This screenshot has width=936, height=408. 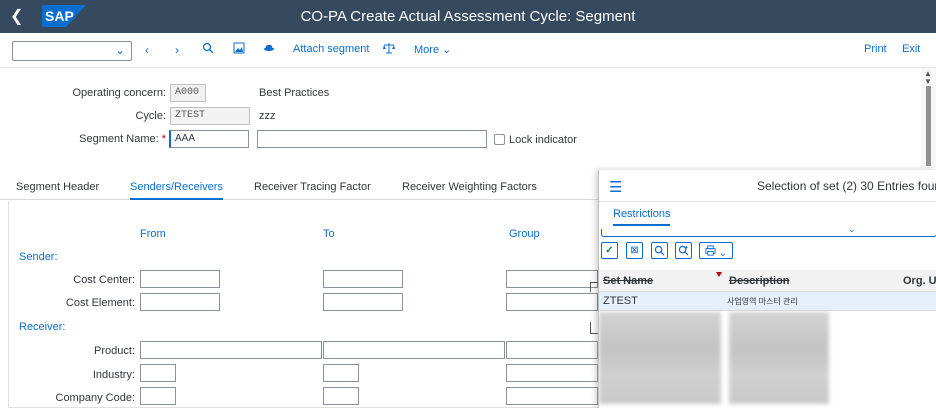 What do you see at coordinates (113, 375) in the screenshot?
I see `industry-label: Industry:` at bounding box center [113, 375].